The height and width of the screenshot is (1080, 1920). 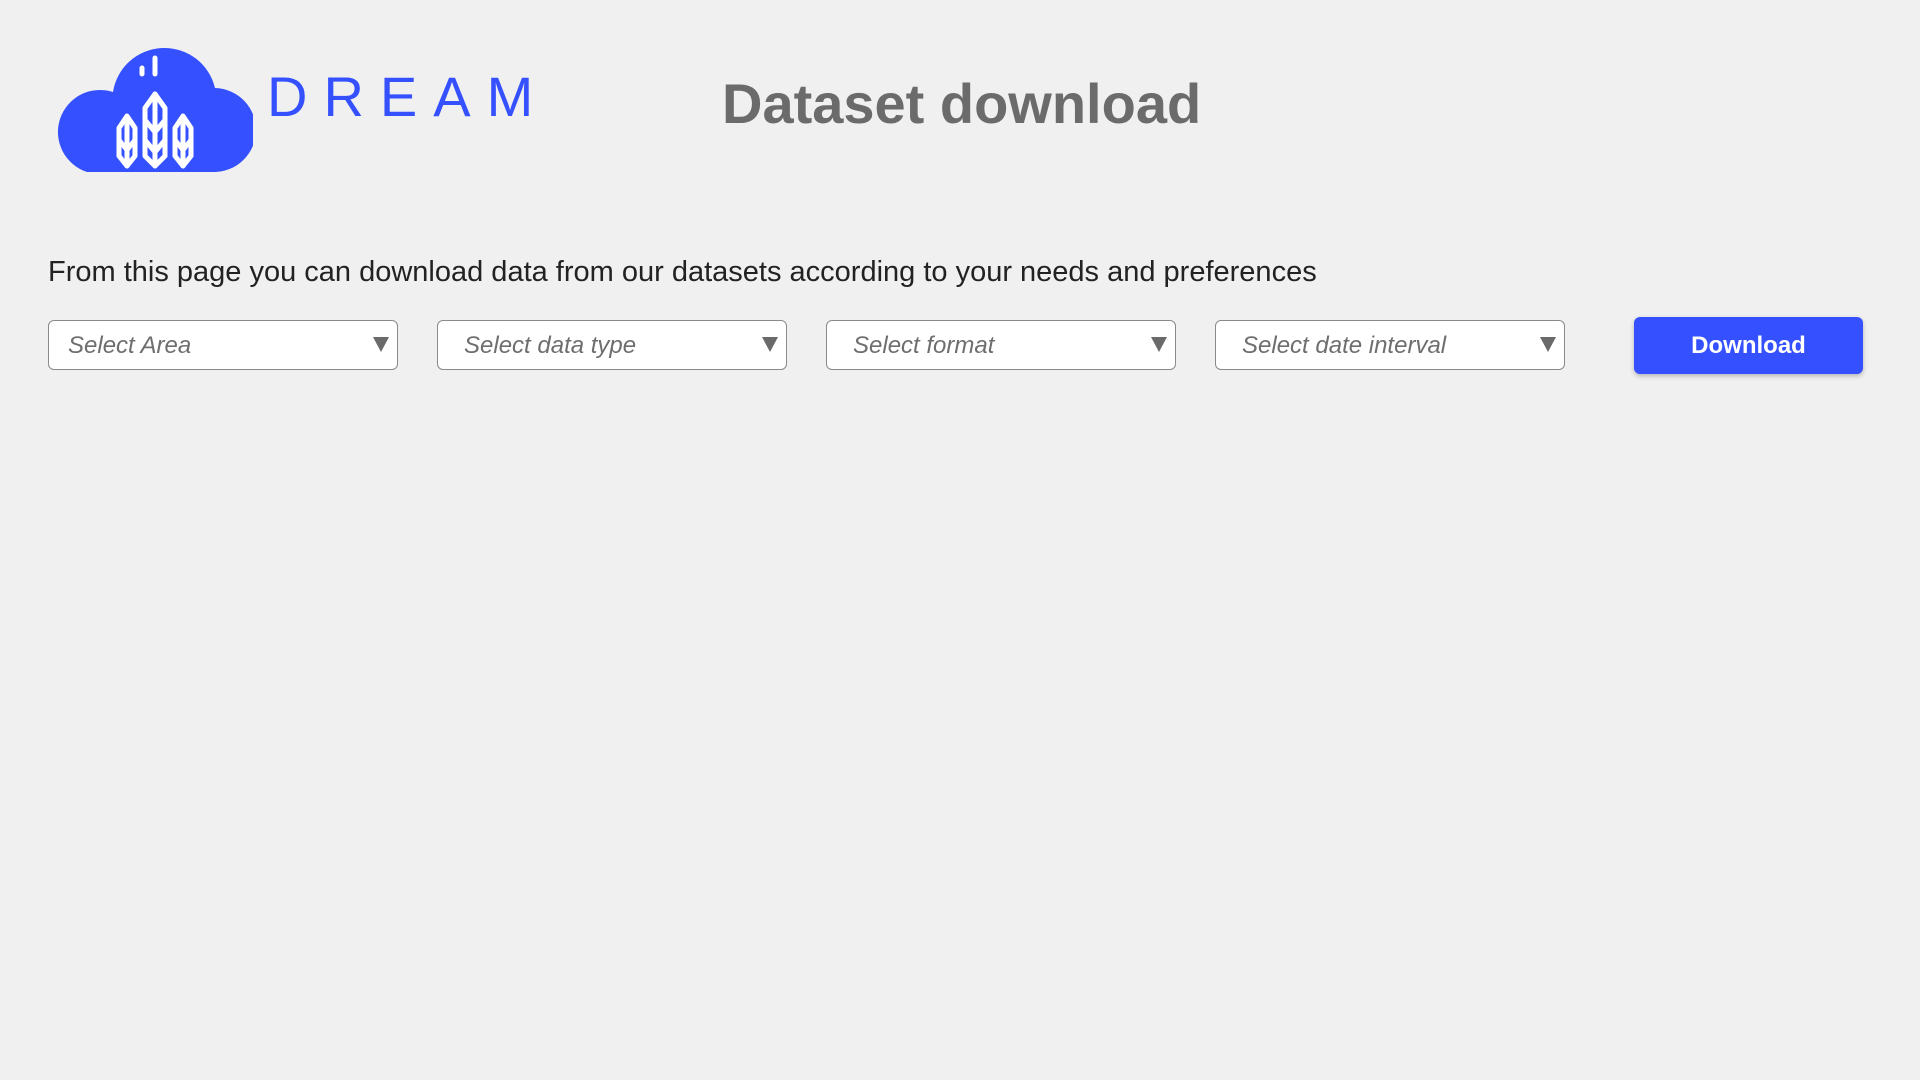 I want to click on select-area-dropdown: Select Area, so click(x=223, y=345).